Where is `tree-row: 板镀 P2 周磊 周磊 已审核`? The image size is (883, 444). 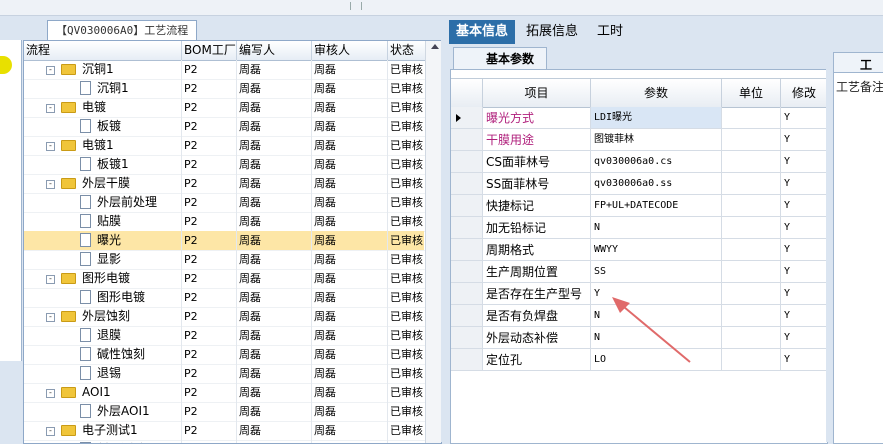 tree-row: 板镀 P2 周磊 周磊 已审核 is located at coordinates (225, 127).